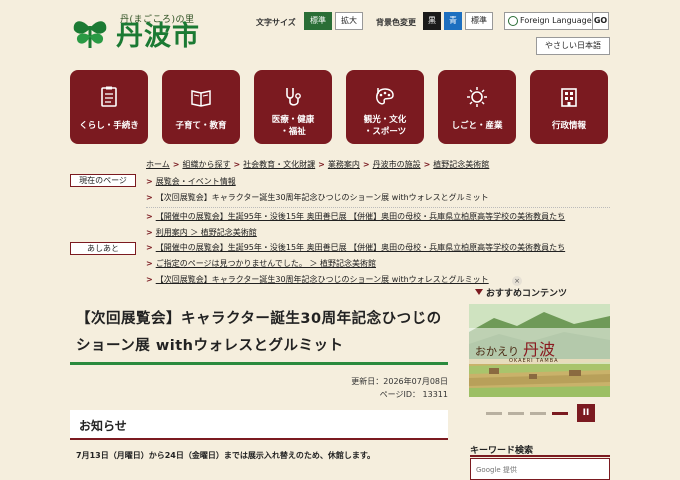  I want to click on banner-subtitle: OKAERI TAMBA, so click(534, 361).